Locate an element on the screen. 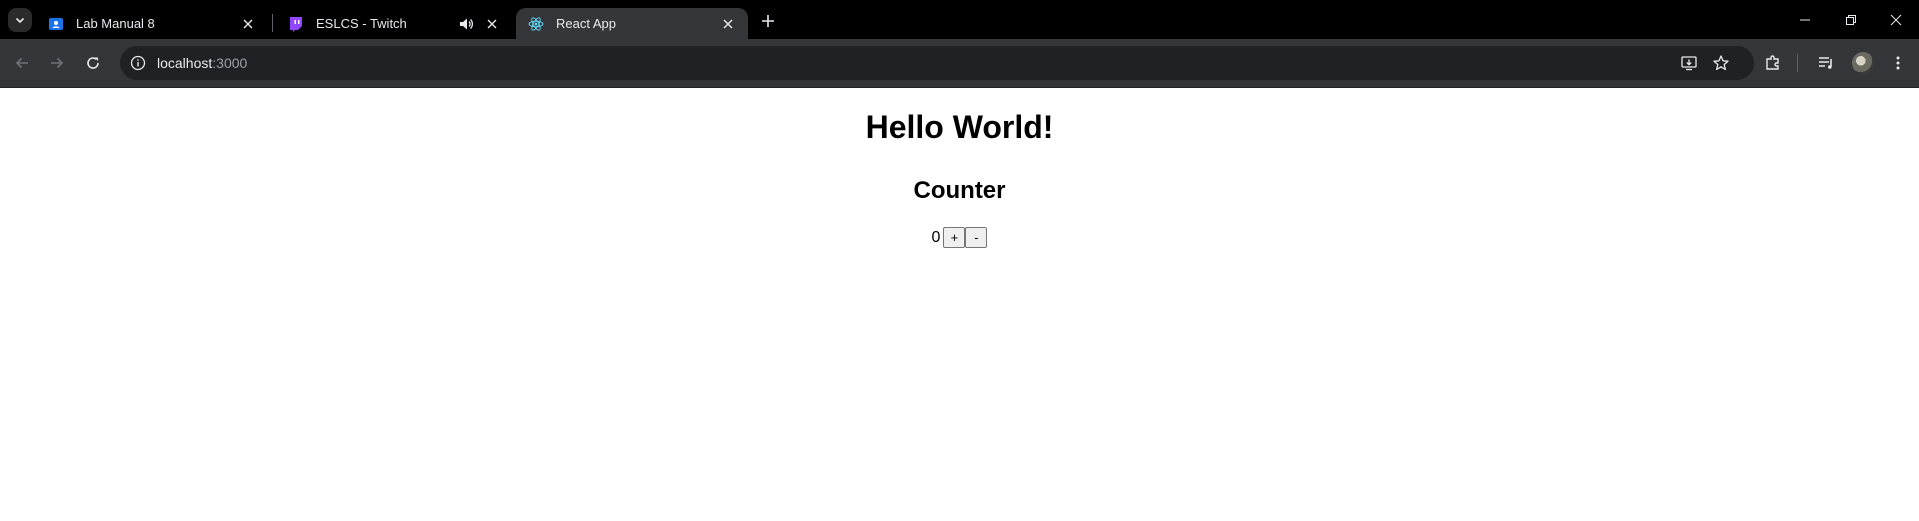 This screenshot has width=1919, height=521. tab-twitch: ESLCS - Twitch is located at coordinates (394, 23).